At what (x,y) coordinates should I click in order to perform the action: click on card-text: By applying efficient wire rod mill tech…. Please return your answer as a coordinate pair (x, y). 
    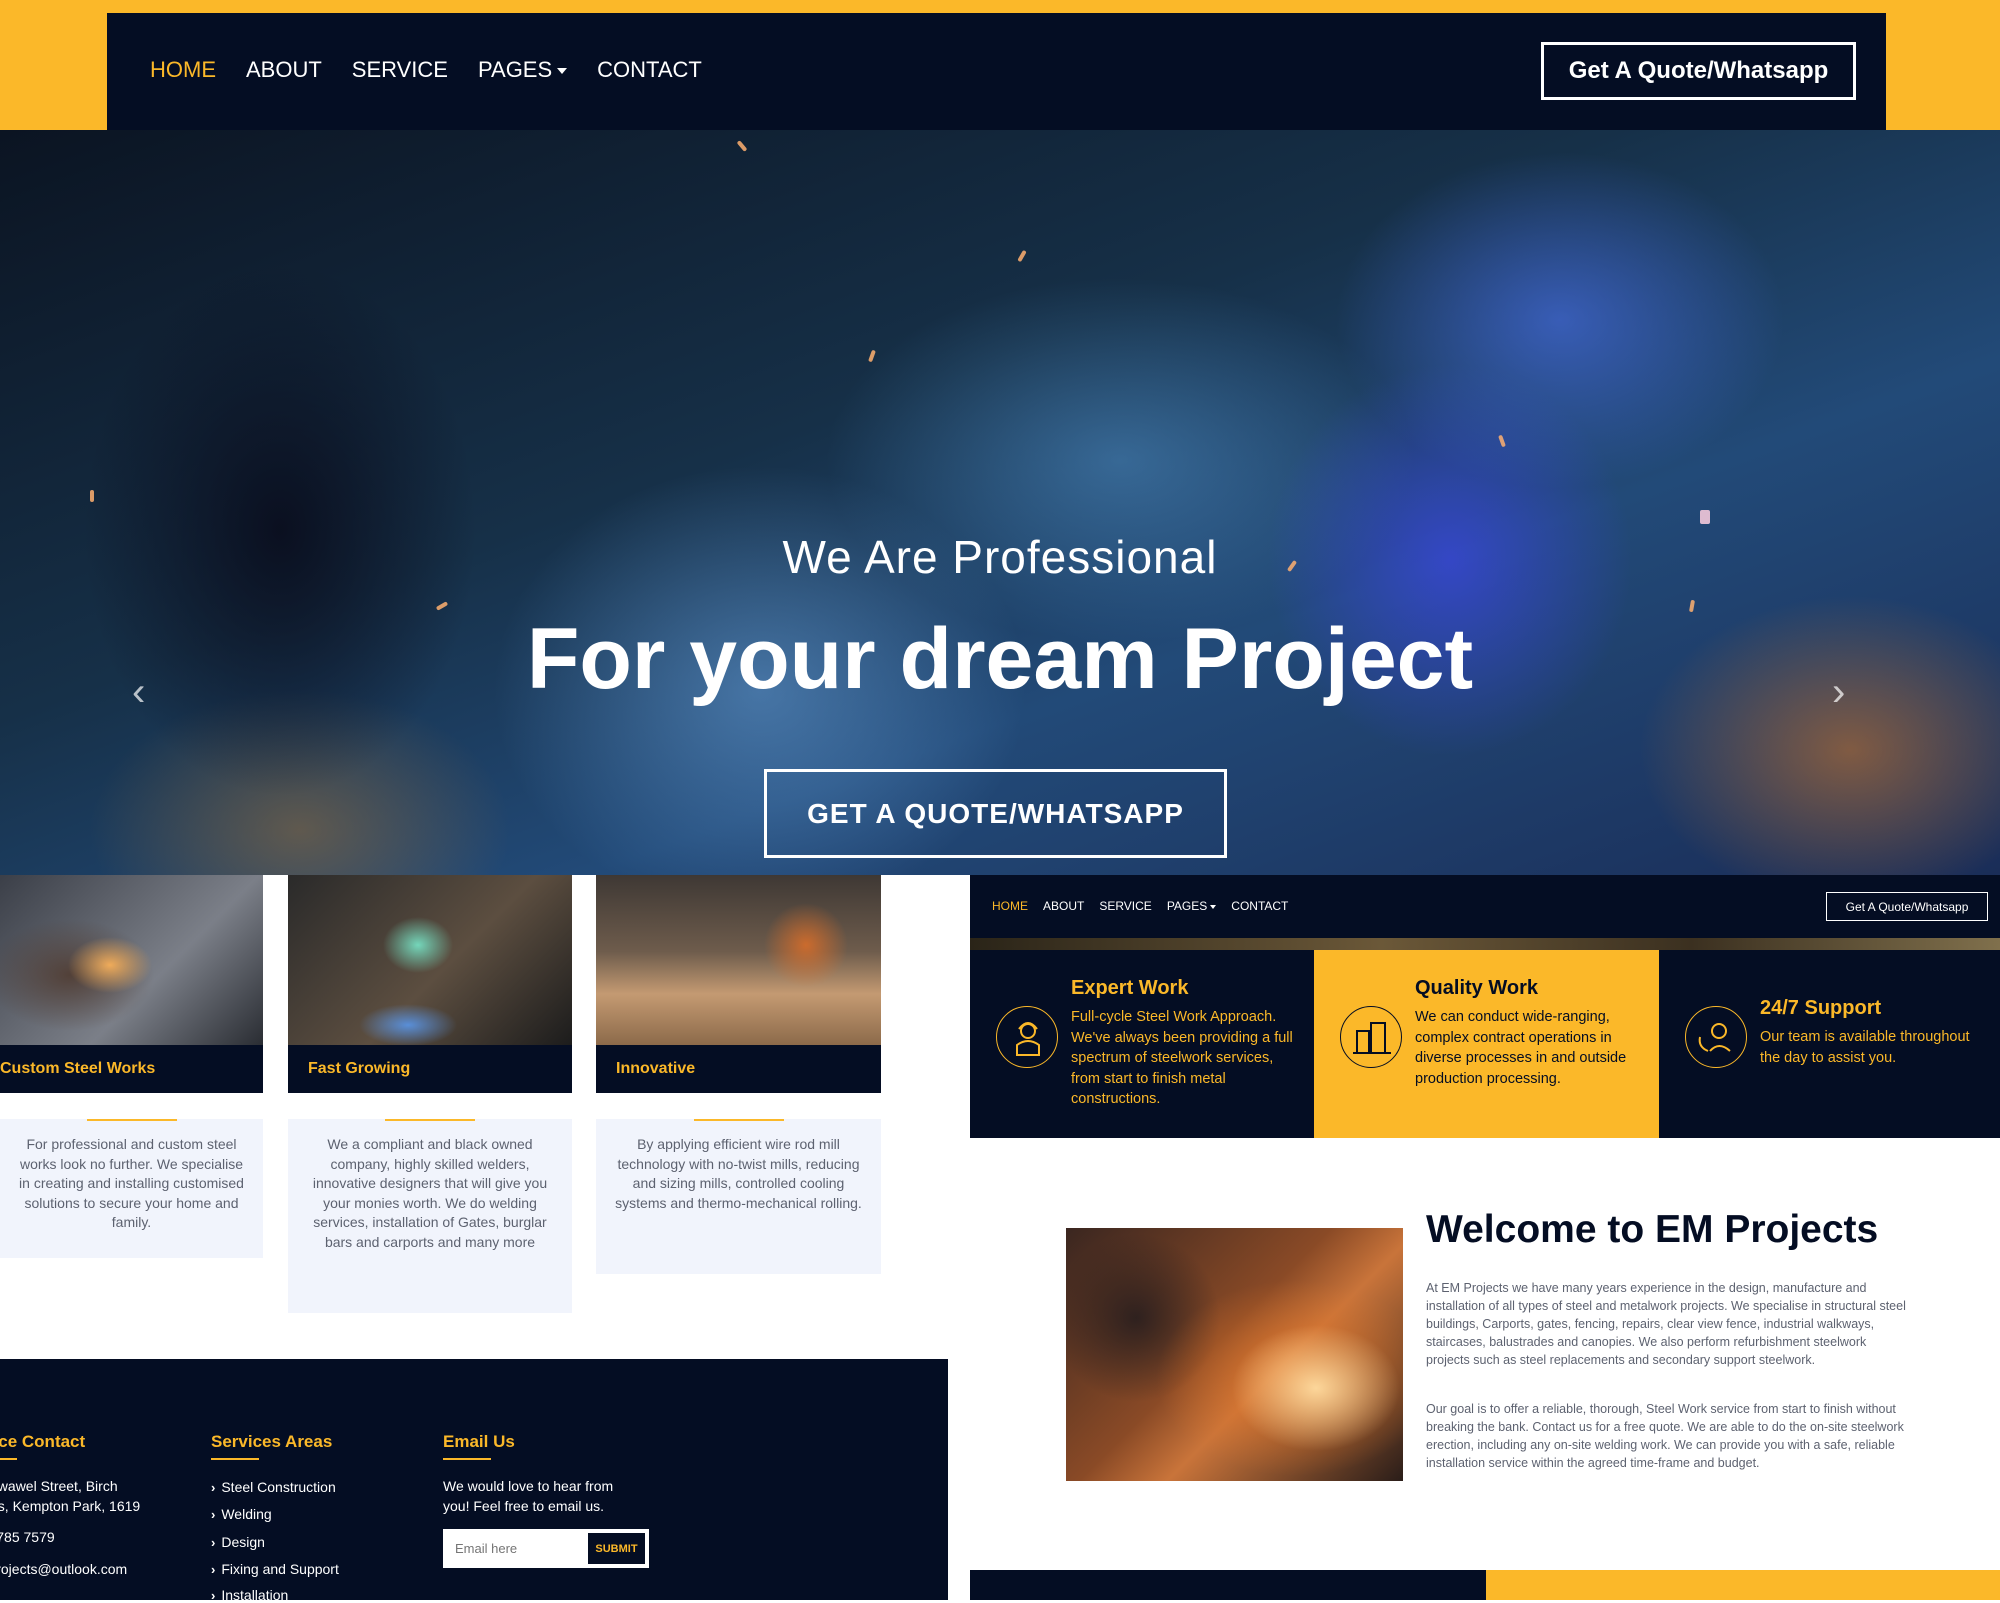
    Looking at the image, I should click on (738, 1173).